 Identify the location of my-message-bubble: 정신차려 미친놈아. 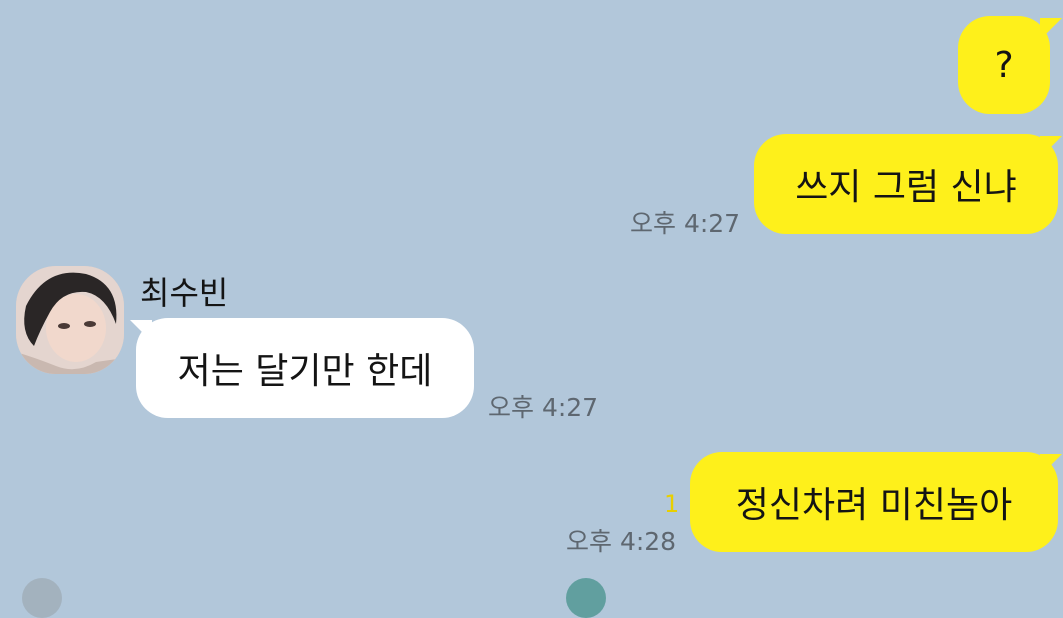
(874, 502).